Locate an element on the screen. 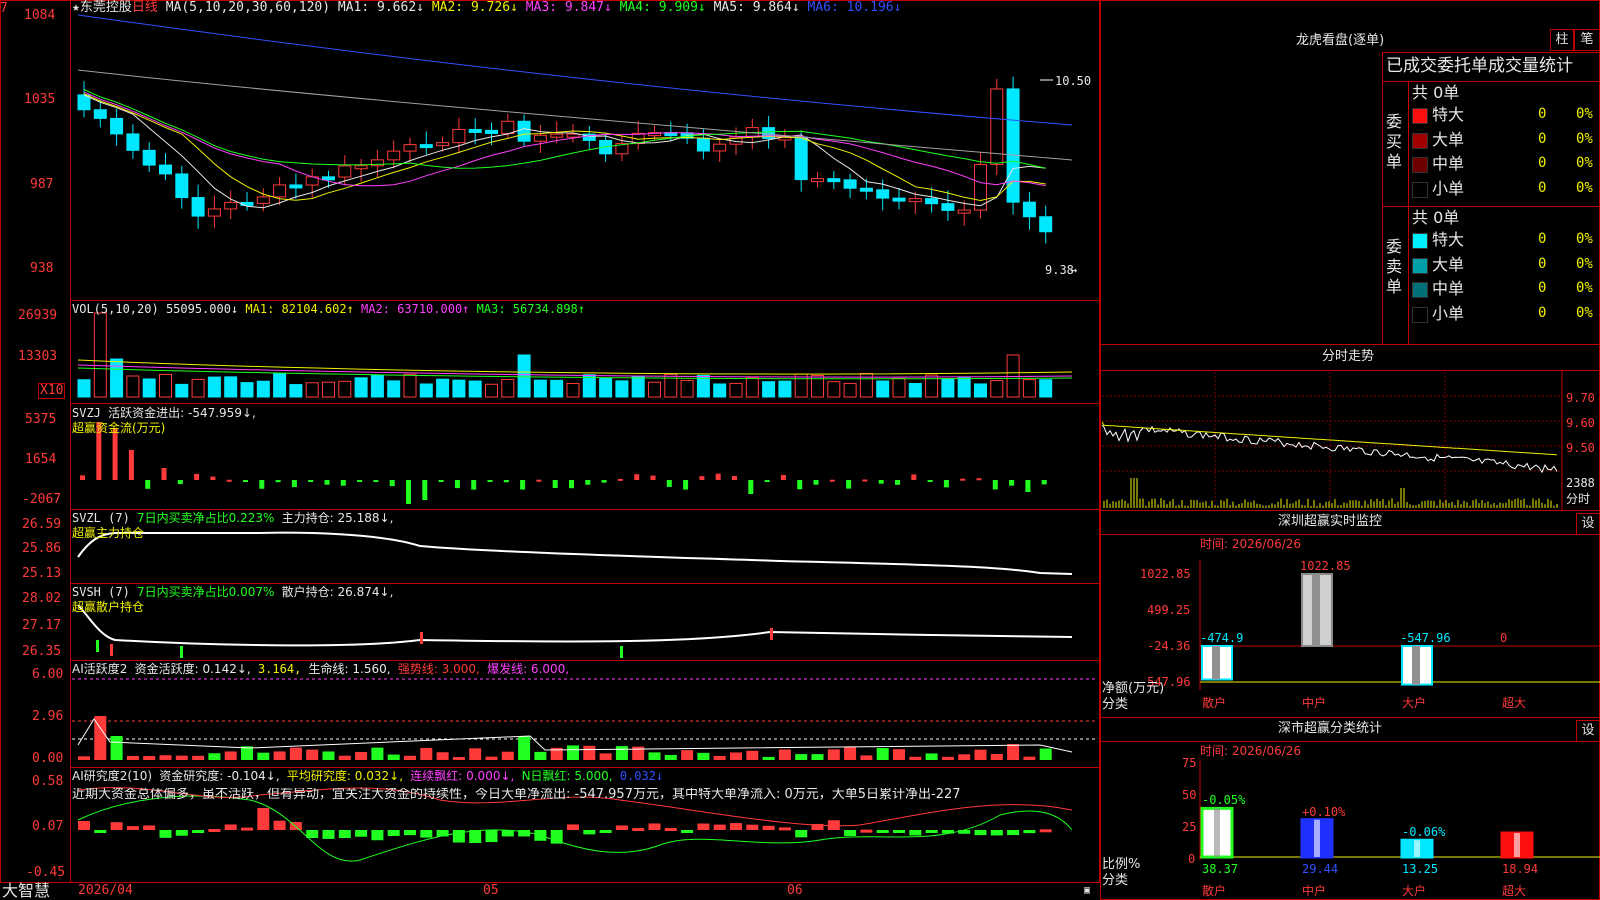  fl-change-label: -0.05% is located at coordinates (1224, 800).